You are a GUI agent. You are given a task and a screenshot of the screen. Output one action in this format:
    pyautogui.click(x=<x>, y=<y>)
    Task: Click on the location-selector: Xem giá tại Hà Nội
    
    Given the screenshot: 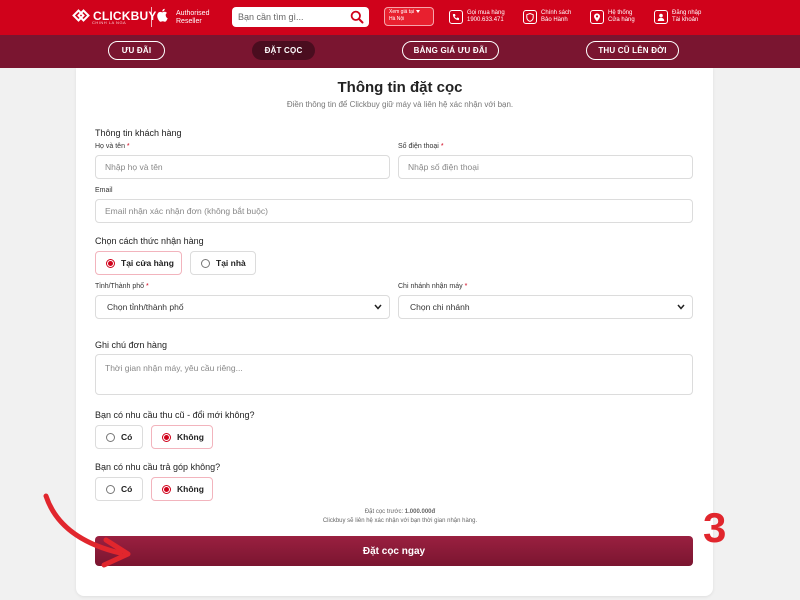 What is the action you would take?
    pyautogui.click(x=409, y=16)
    